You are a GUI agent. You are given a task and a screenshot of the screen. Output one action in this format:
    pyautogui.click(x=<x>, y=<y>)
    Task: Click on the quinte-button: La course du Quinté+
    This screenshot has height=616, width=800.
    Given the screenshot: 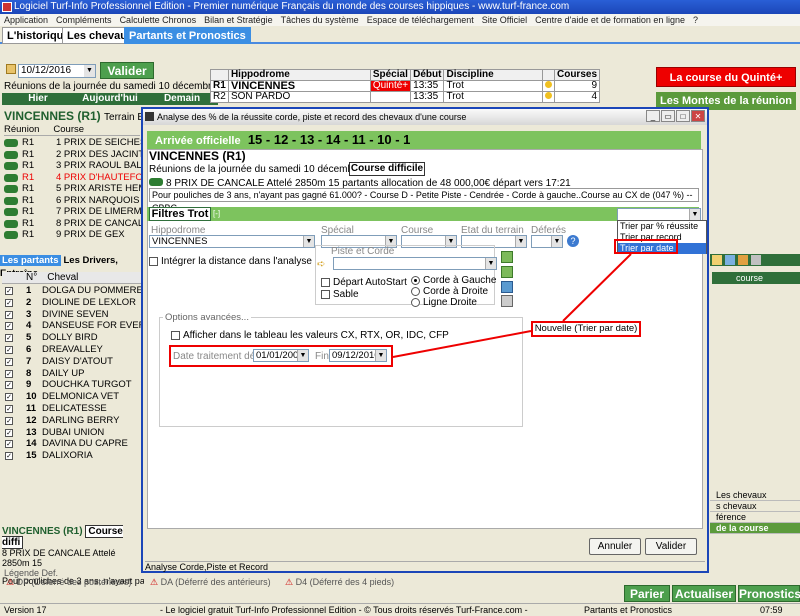 What is the action you would take?
    pyautogui.click(x=726, y=77)
    